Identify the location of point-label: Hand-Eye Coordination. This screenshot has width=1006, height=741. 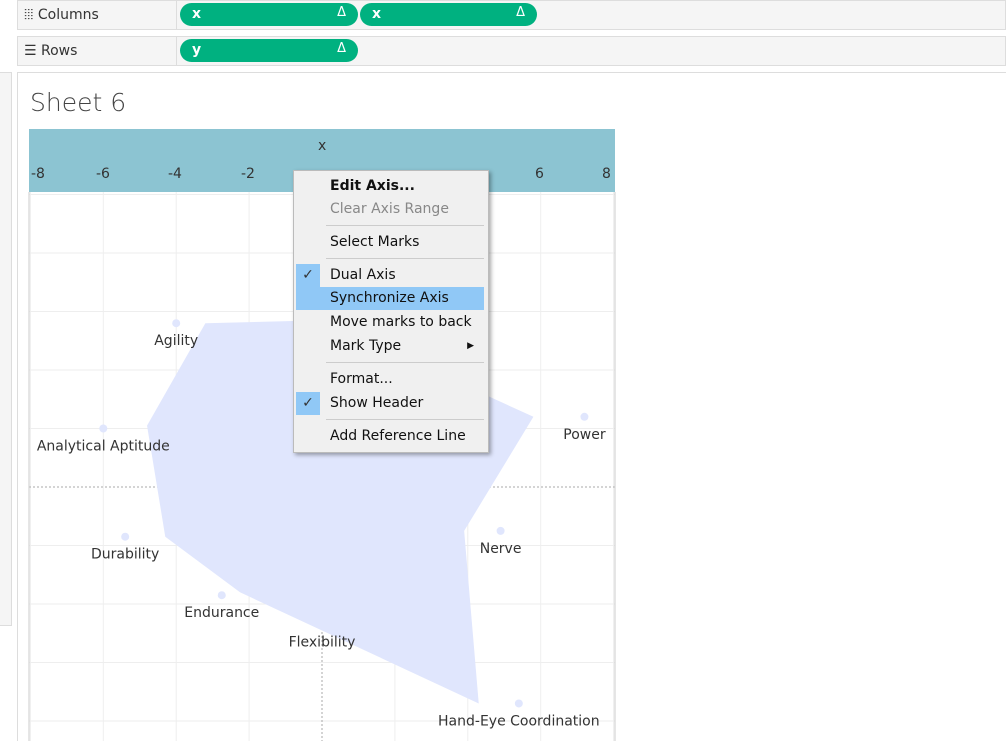
(519, 721).